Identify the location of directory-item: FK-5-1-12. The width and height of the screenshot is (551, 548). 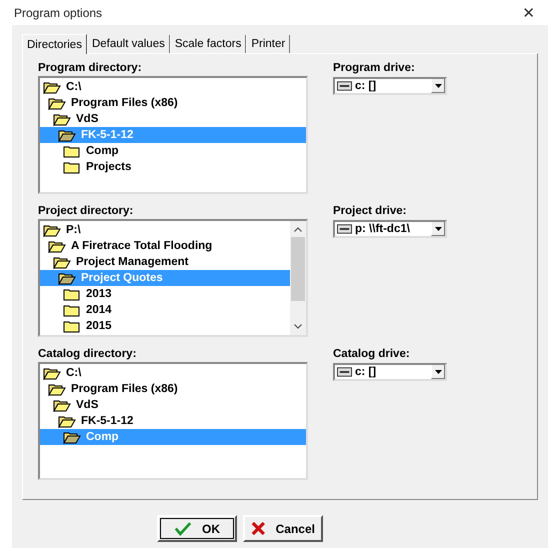
(107, 421).